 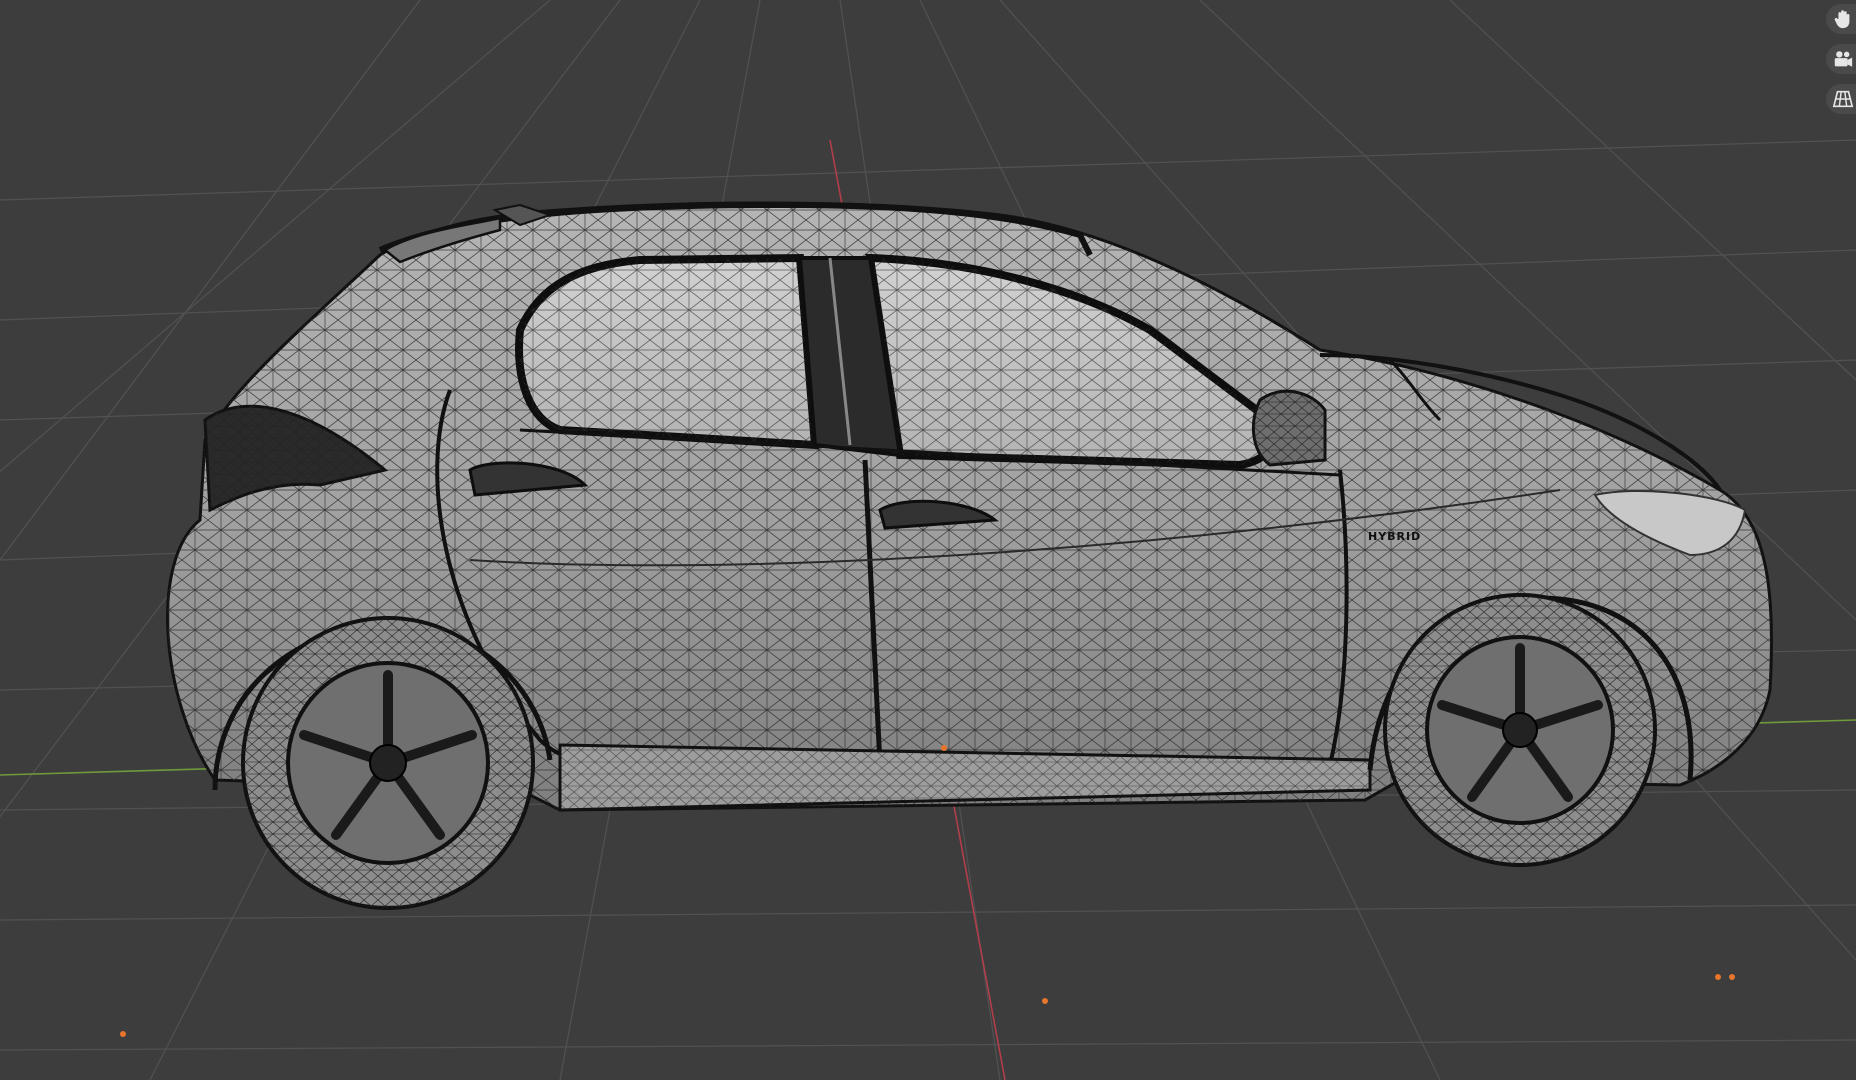 I want to click on front-wheel, so click(x=1520, y=730).